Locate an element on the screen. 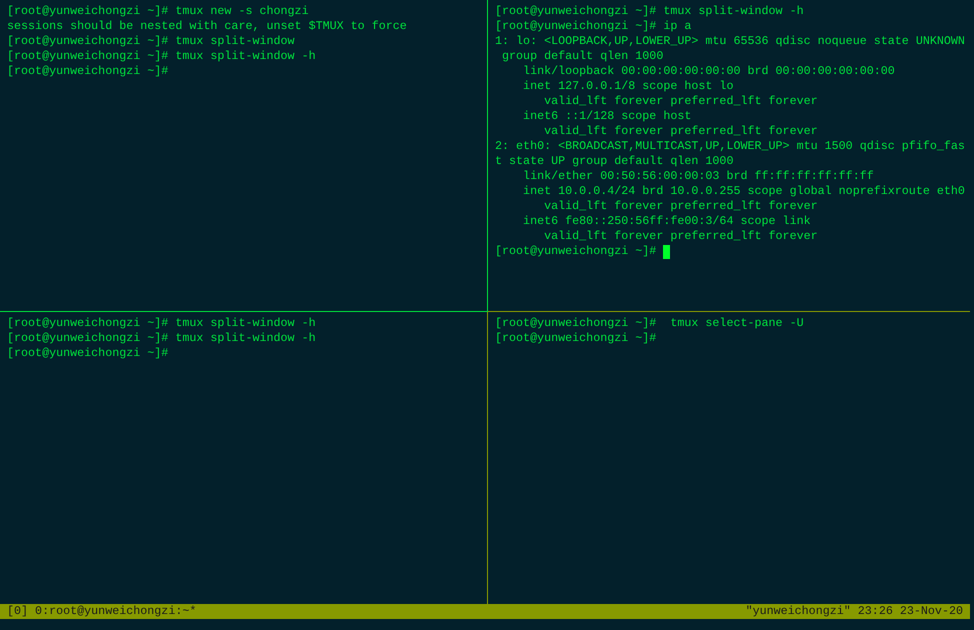 The height and width of the screenshot is (630, 974). terminal-line: 1: lo: <LOOPBACK,UP,LOWER_UP> mtu 65536 qdisc noqueue state UNKNOWN is located at coordinates (730, 41).